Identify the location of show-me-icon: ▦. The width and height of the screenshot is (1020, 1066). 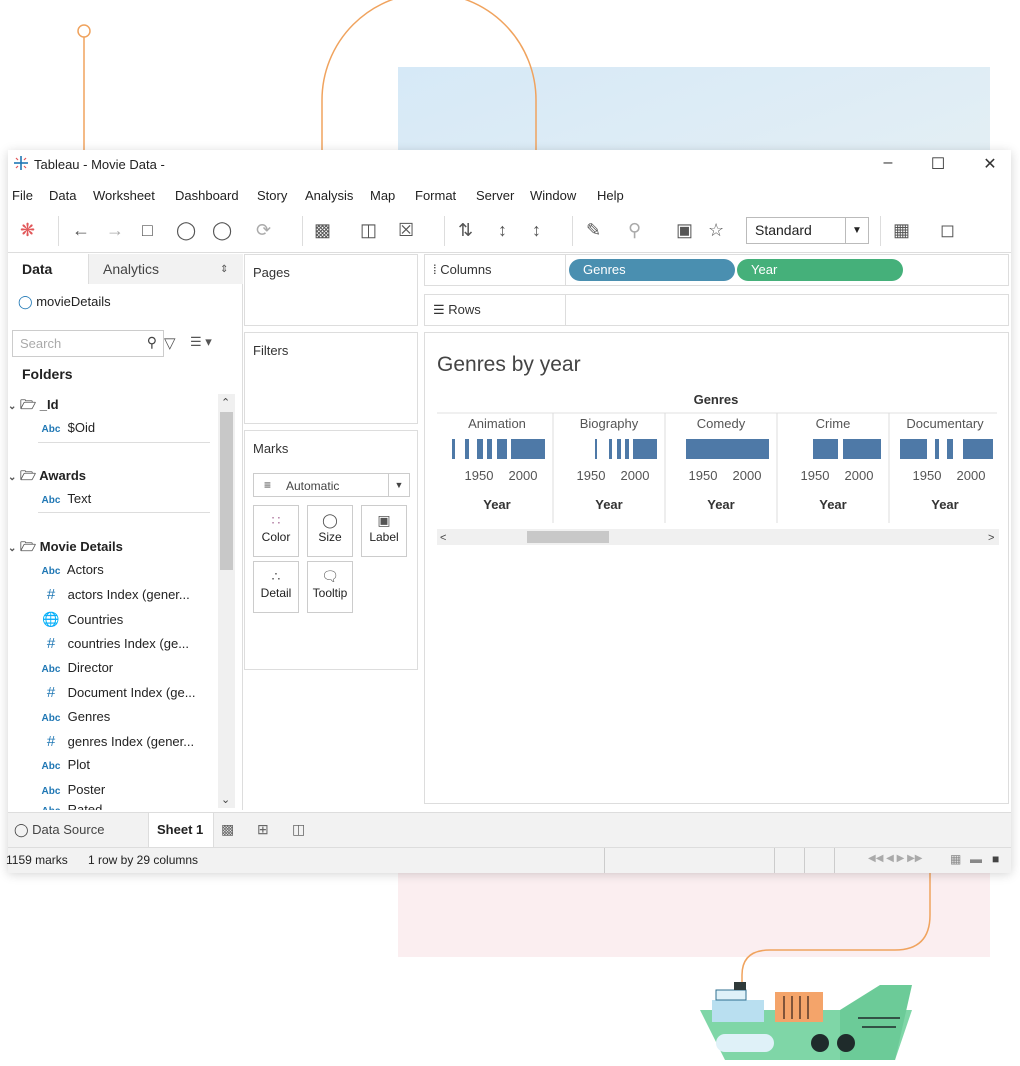
(901, 230).